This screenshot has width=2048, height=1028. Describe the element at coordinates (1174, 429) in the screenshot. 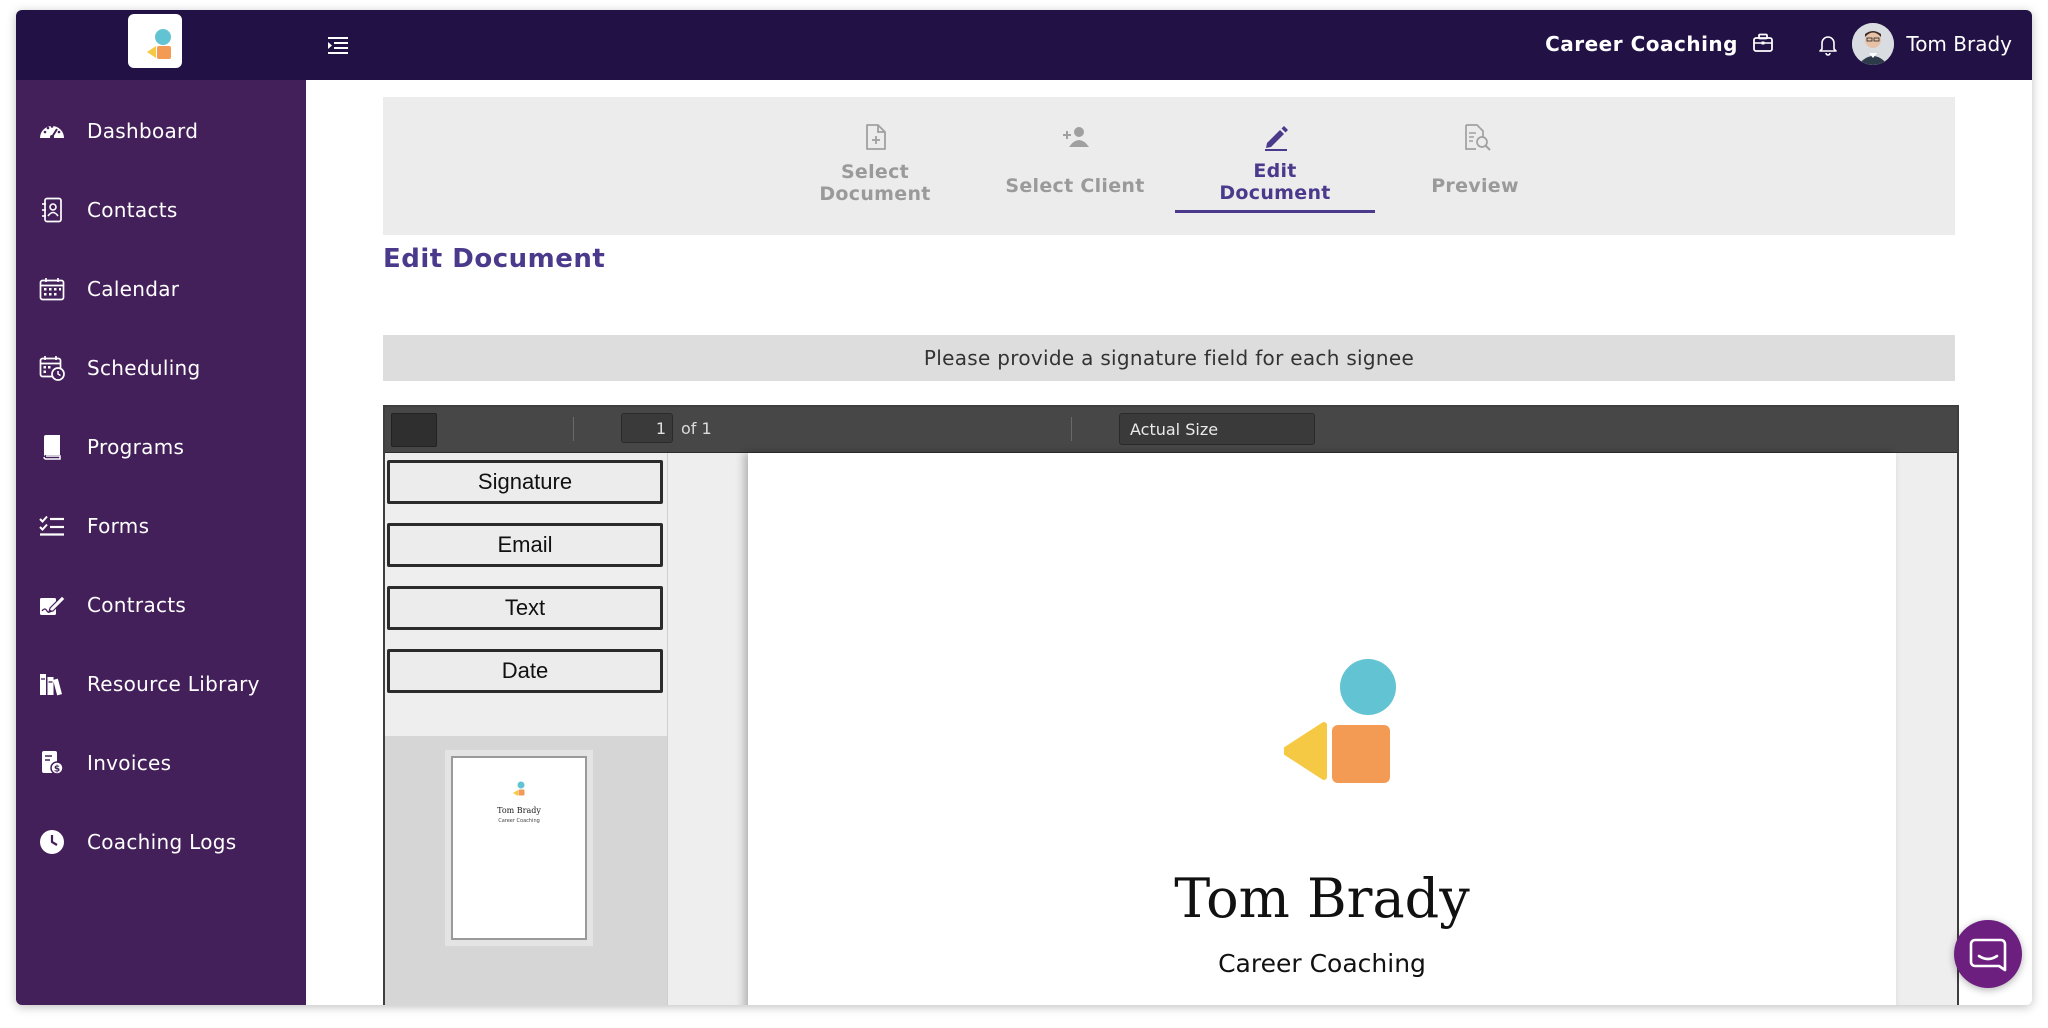

I see `zoom-select-value: Actual Size` at that location.